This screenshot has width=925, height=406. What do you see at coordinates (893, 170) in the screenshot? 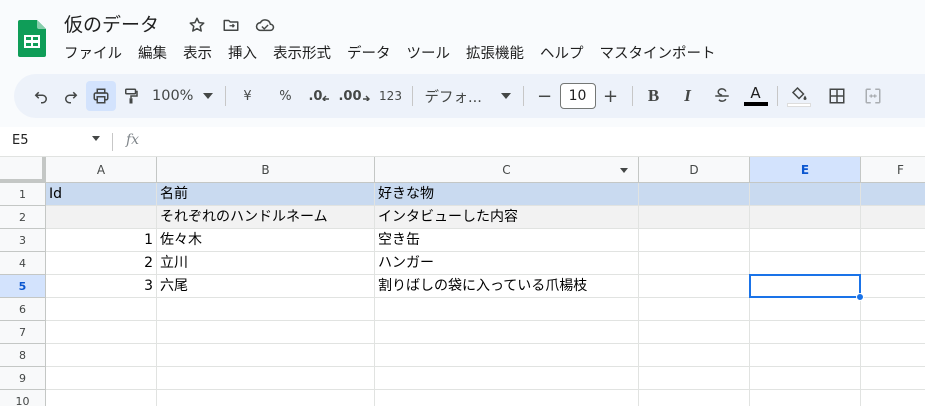
I see `column-header-f: F` at bounding box center [893, 170].